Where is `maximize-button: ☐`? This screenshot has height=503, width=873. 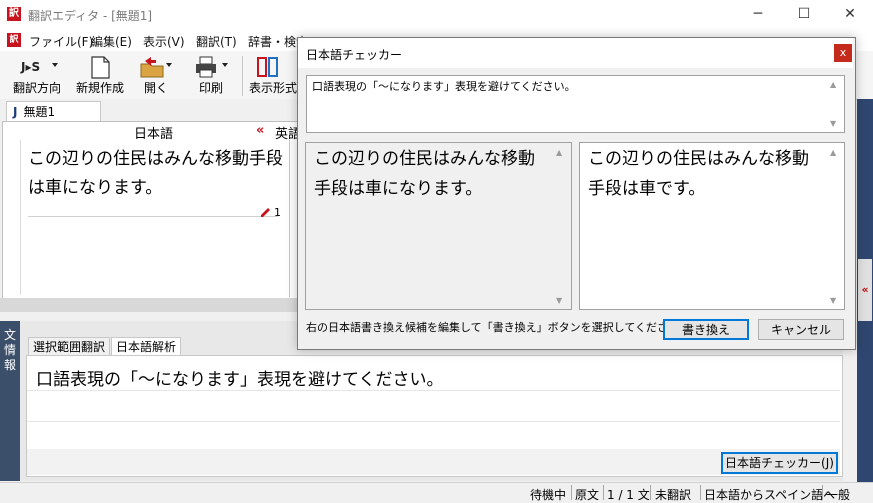
maximize-button: ☐ is located at coordinates (804, 14).